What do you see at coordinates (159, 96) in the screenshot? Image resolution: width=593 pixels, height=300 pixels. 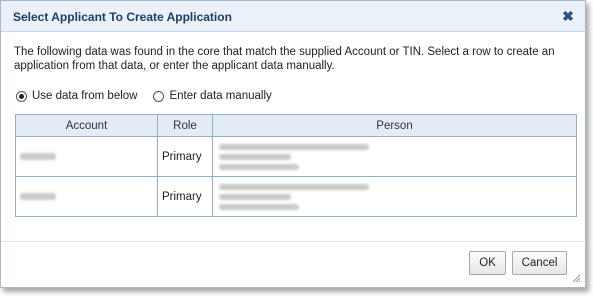 I see `enter-manually-radio` at bounding box center [159, 96].